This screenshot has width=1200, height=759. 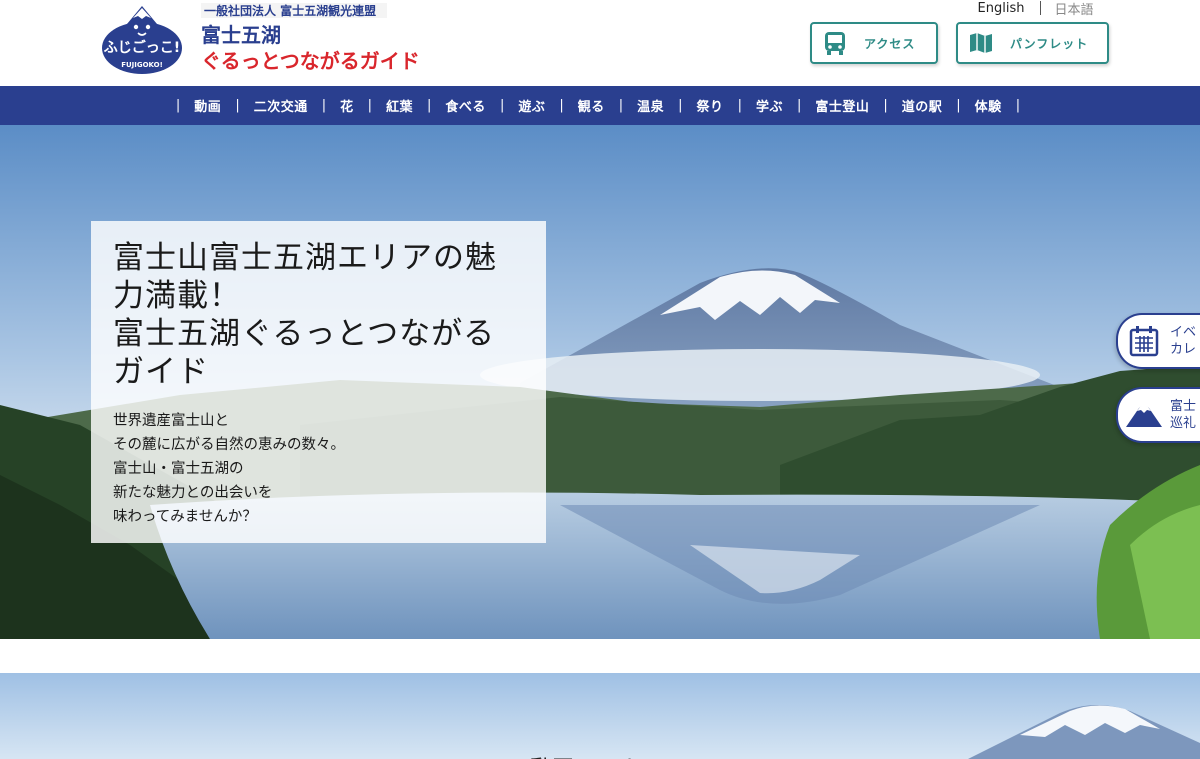 What do you see at coordinates (650, 105) in the screenshot?
I see `nav-item-hot-springs: 温泉` at bounding box center [650, 105].